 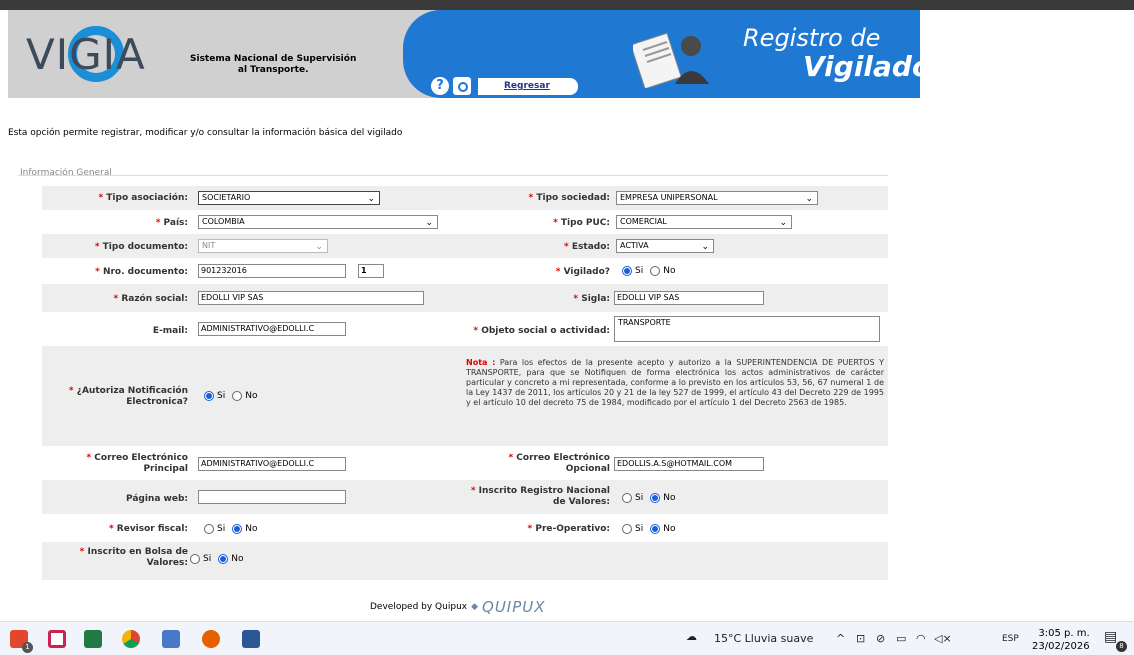 I want to click on tipo-documento-label: * Tipo documento:, so click(x=141, y=247).